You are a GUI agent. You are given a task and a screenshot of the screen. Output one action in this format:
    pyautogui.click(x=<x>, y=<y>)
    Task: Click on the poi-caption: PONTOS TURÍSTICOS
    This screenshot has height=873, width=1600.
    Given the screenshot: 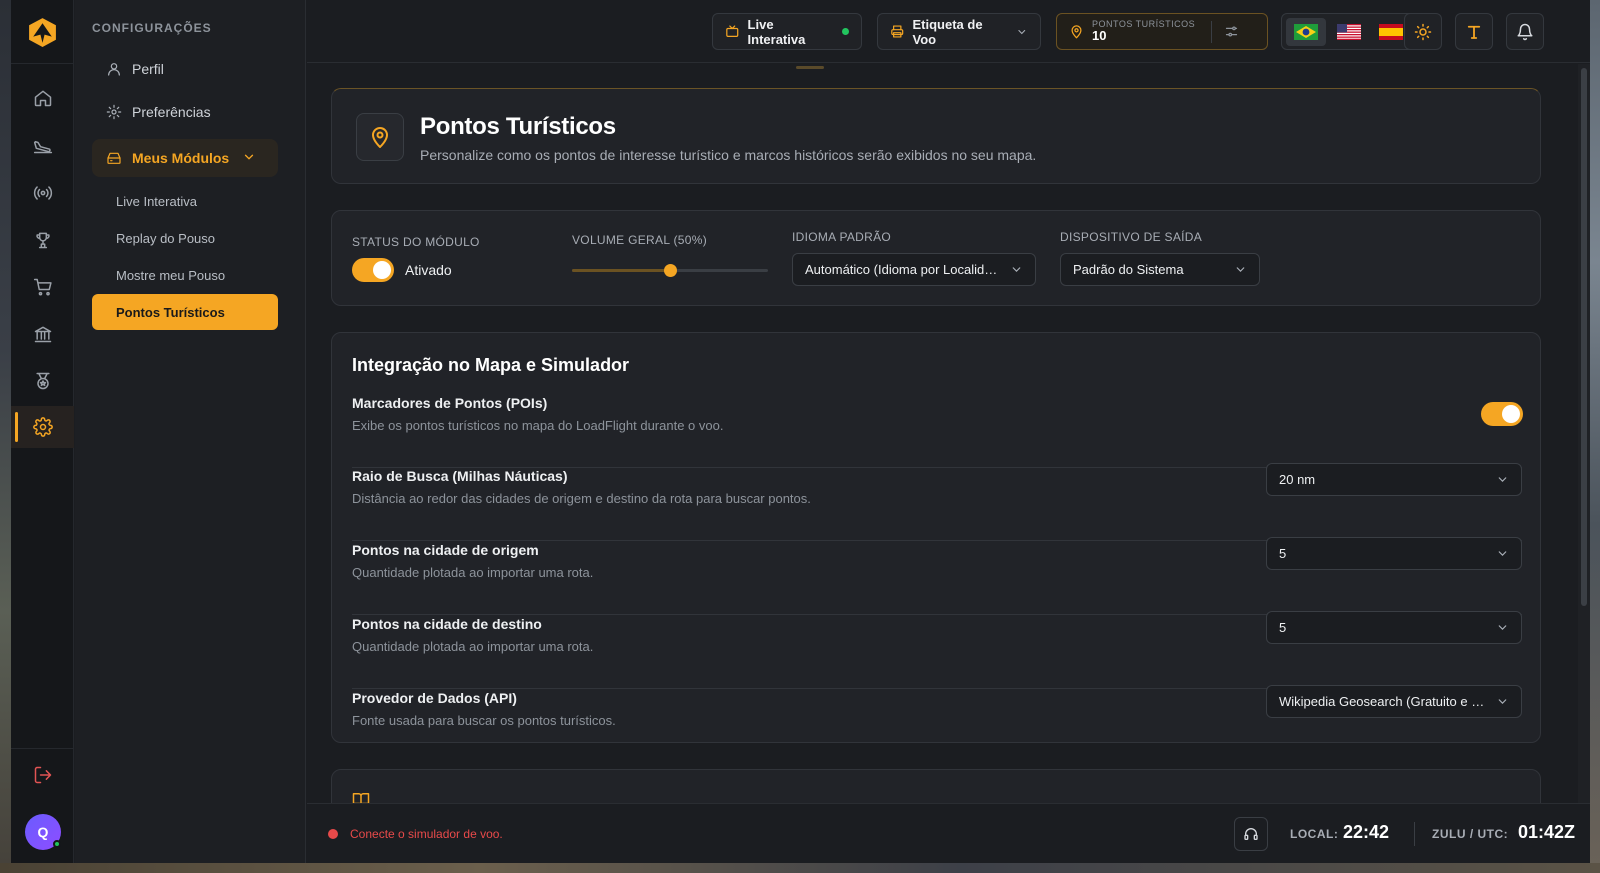 What is the action you would take?
    pyautogui.click(x=1144, y=23)
    